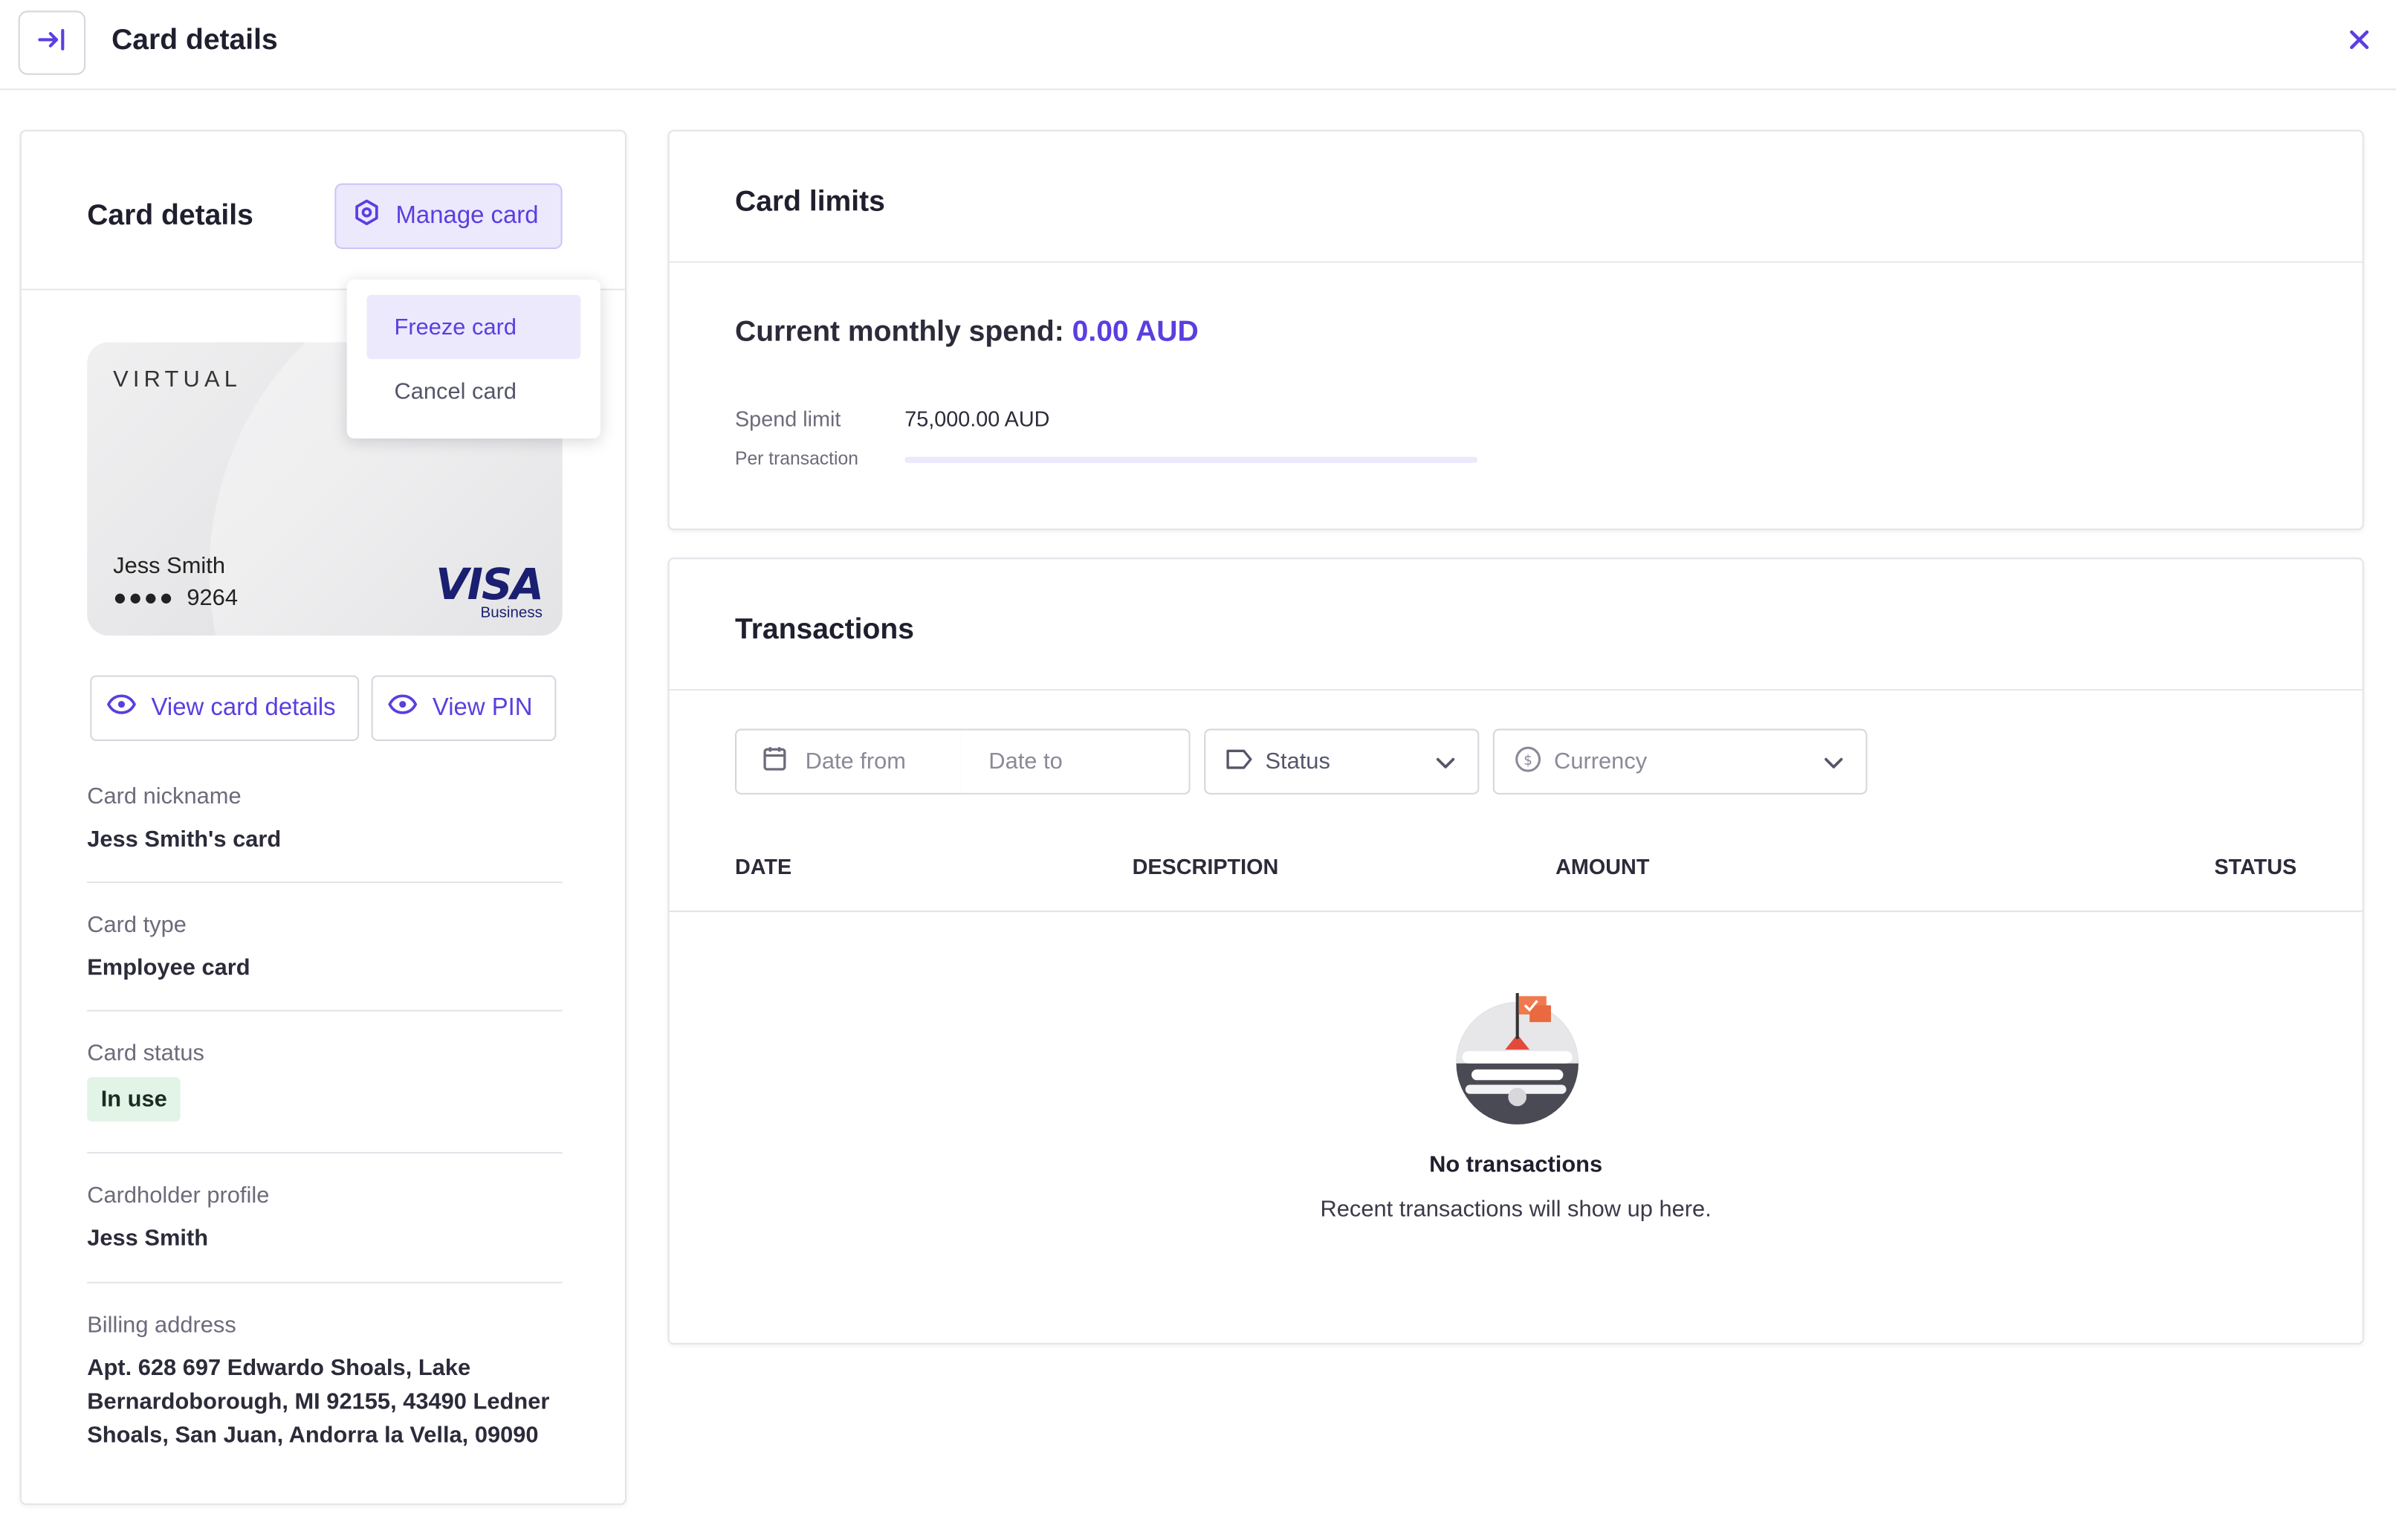 The width and height of the screenshot is (2396, 1540). What do you see at coordinates (1135, 332) in the screenshot?
I see `monthly-spend-value: 0.00 AUD` at bounding box center [1135, 332].